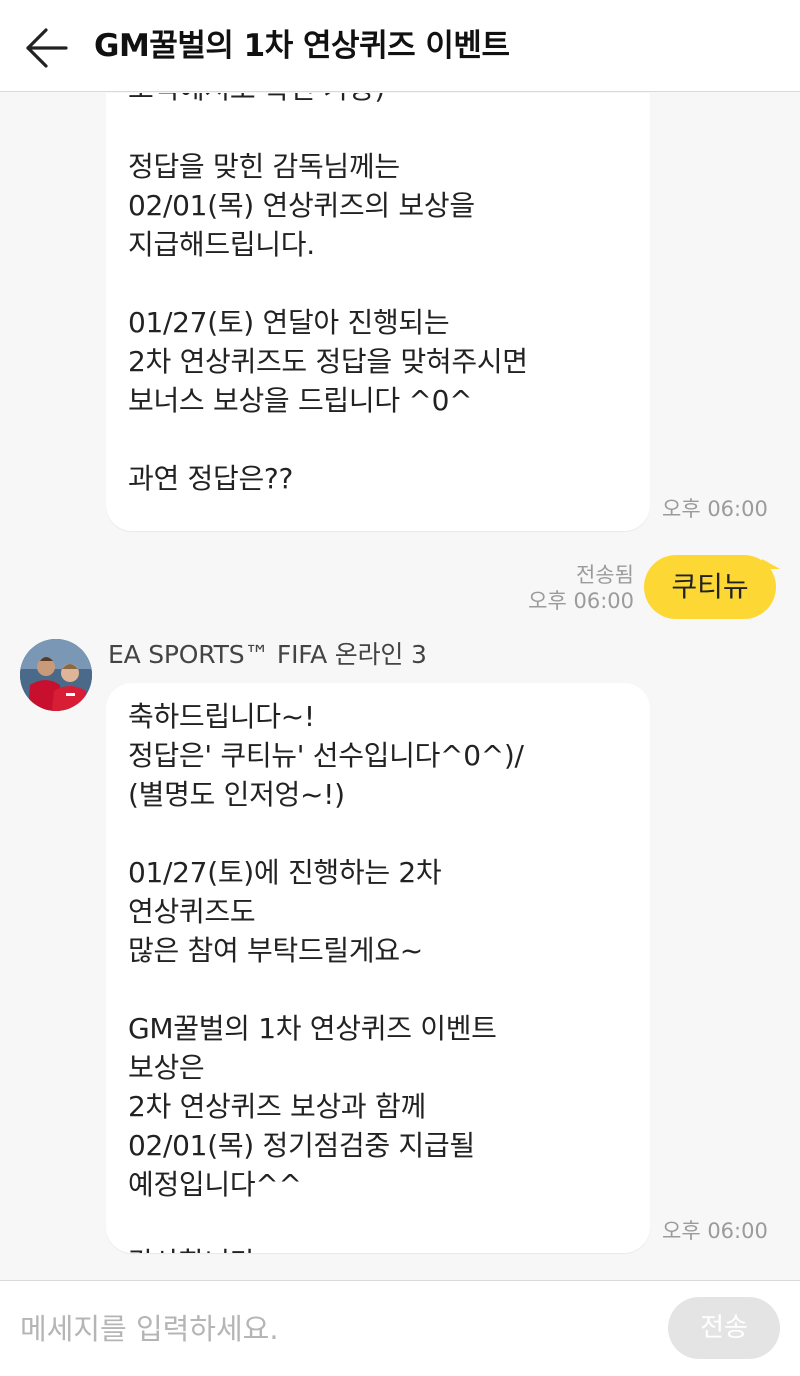 The width and height of the screenshot is (800, 1376). I want to click on back-button, so click(46, 48).